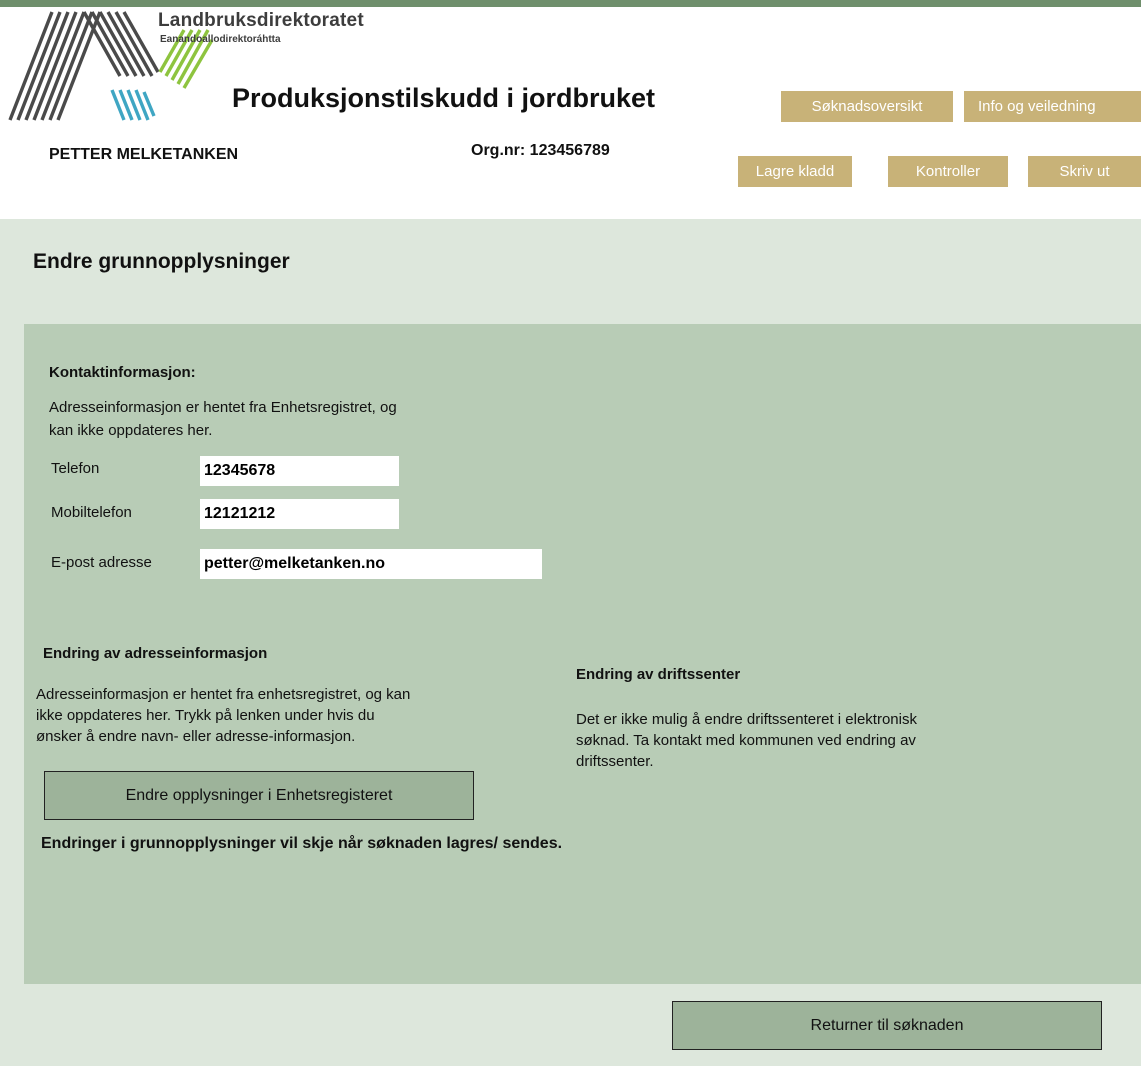 This screenshot has height=1066, width=1141. What do you see at coordinates (570, 3) in the screenshot?
I see `top-accent-bar` at bounding box center [570, 3].